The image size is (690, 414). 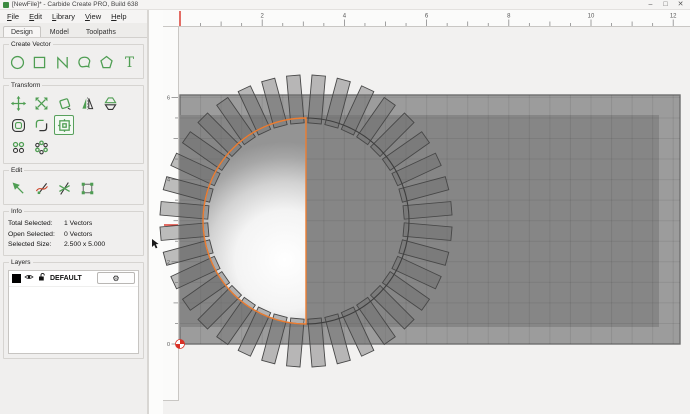 I want to click on tab-design: Design, so click(x=22, y=31).